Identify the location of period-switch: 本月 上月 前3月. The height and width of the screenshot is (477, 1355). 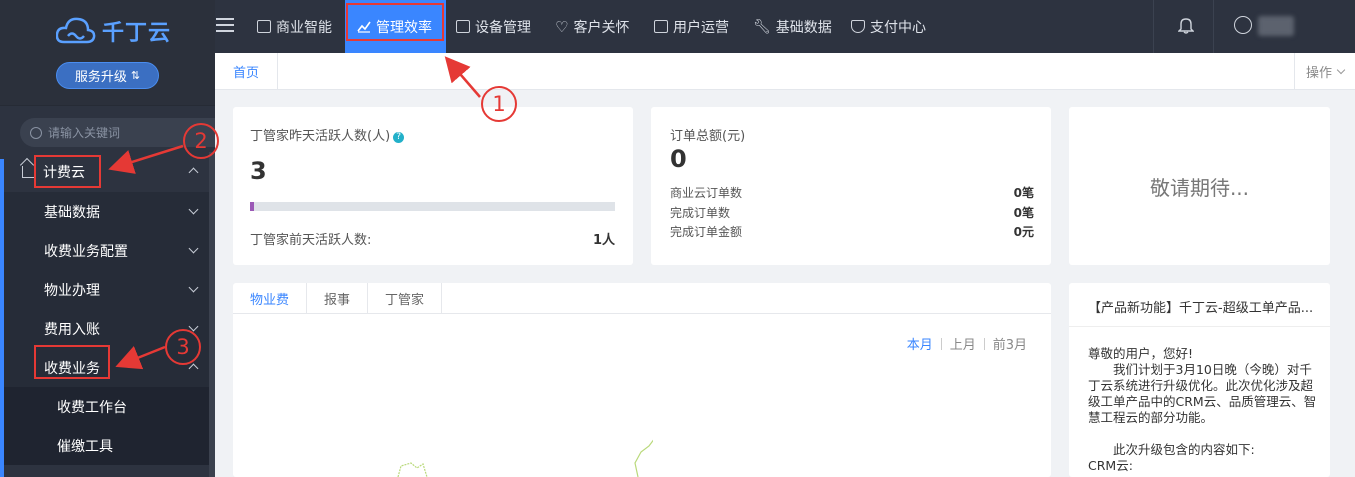
(967, 343).